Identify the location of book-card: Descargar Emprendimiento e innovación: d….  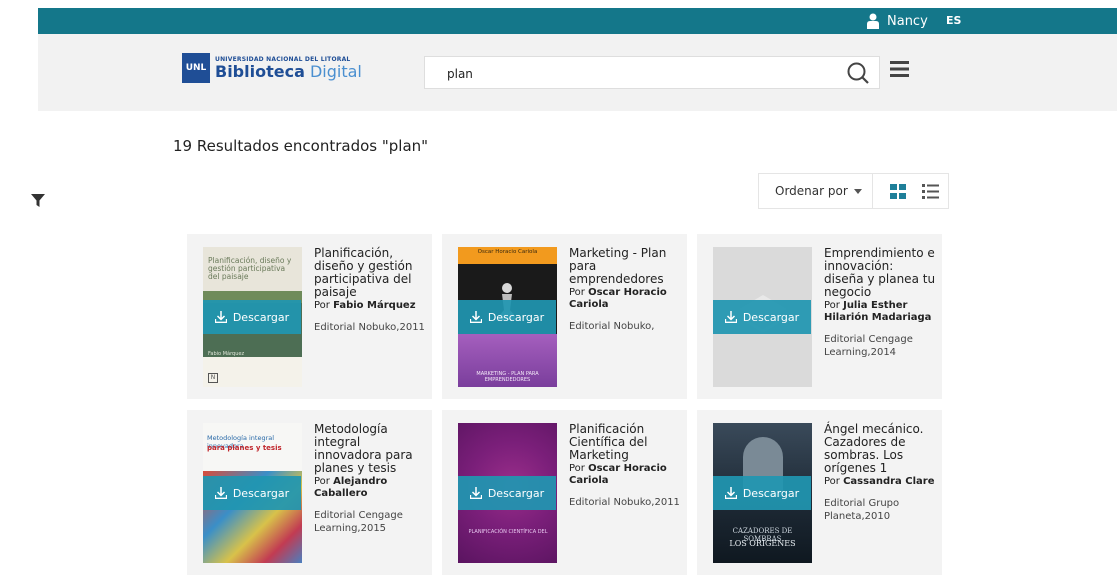
(819, 316).